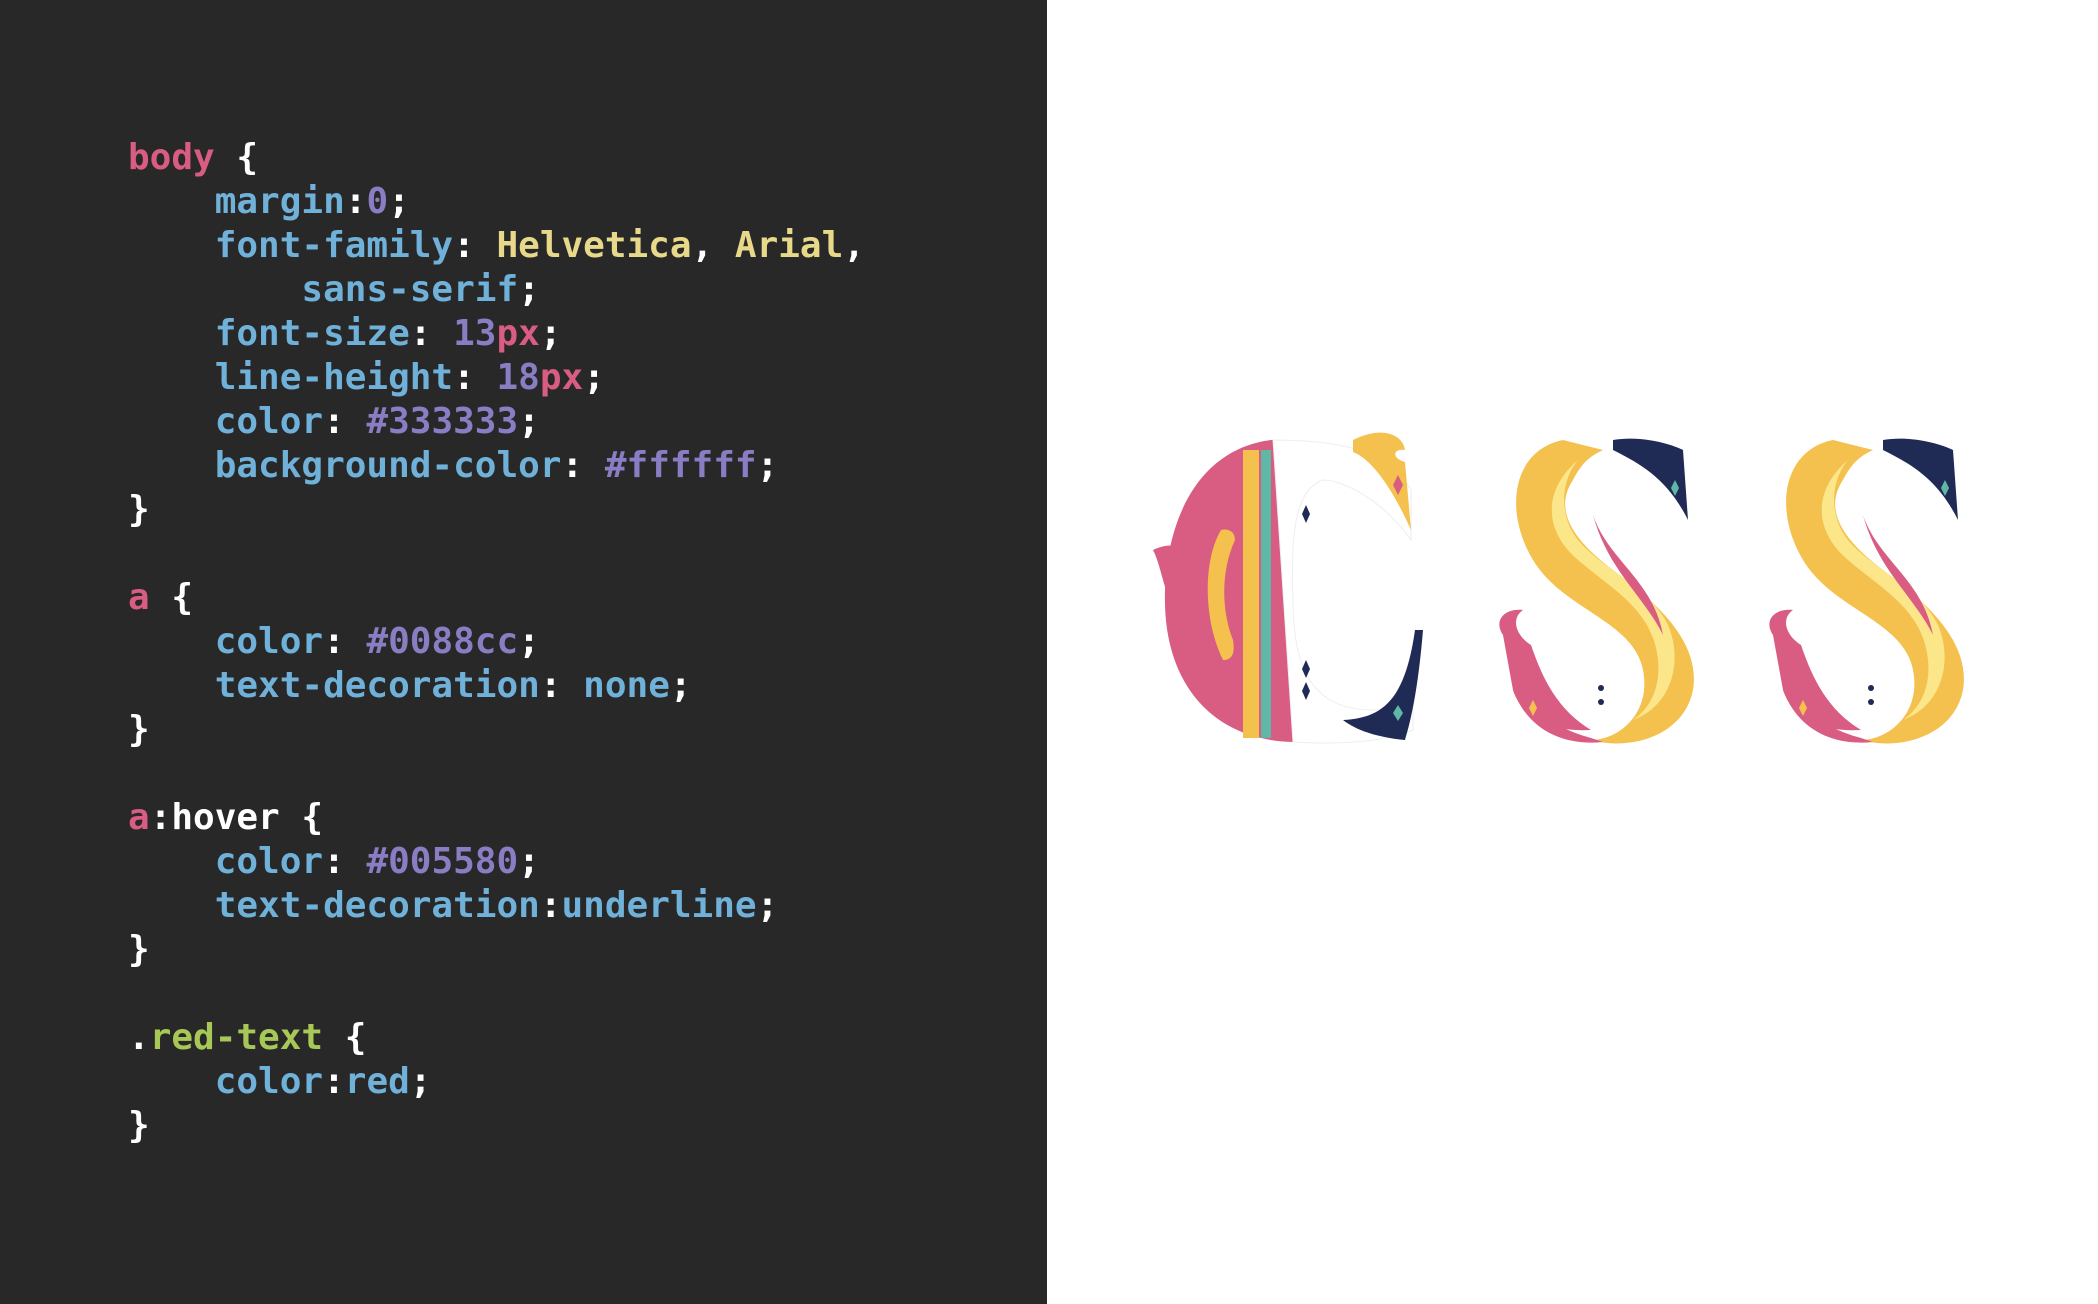 The height and width of the screenshot is (1304, 2098). What do you see at coordinates (269, 333) in the screenshot?
I see `code-token: font-size` at bounding box center [269, 333].